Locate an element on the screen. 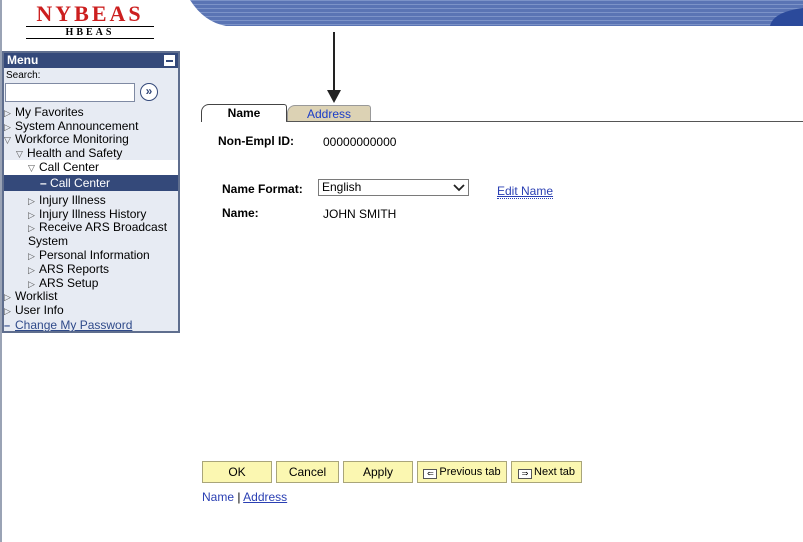 The image size is (803, 542). menu-item-receive-ars-broadcast-cont: System is located at coordinates (36, 241).